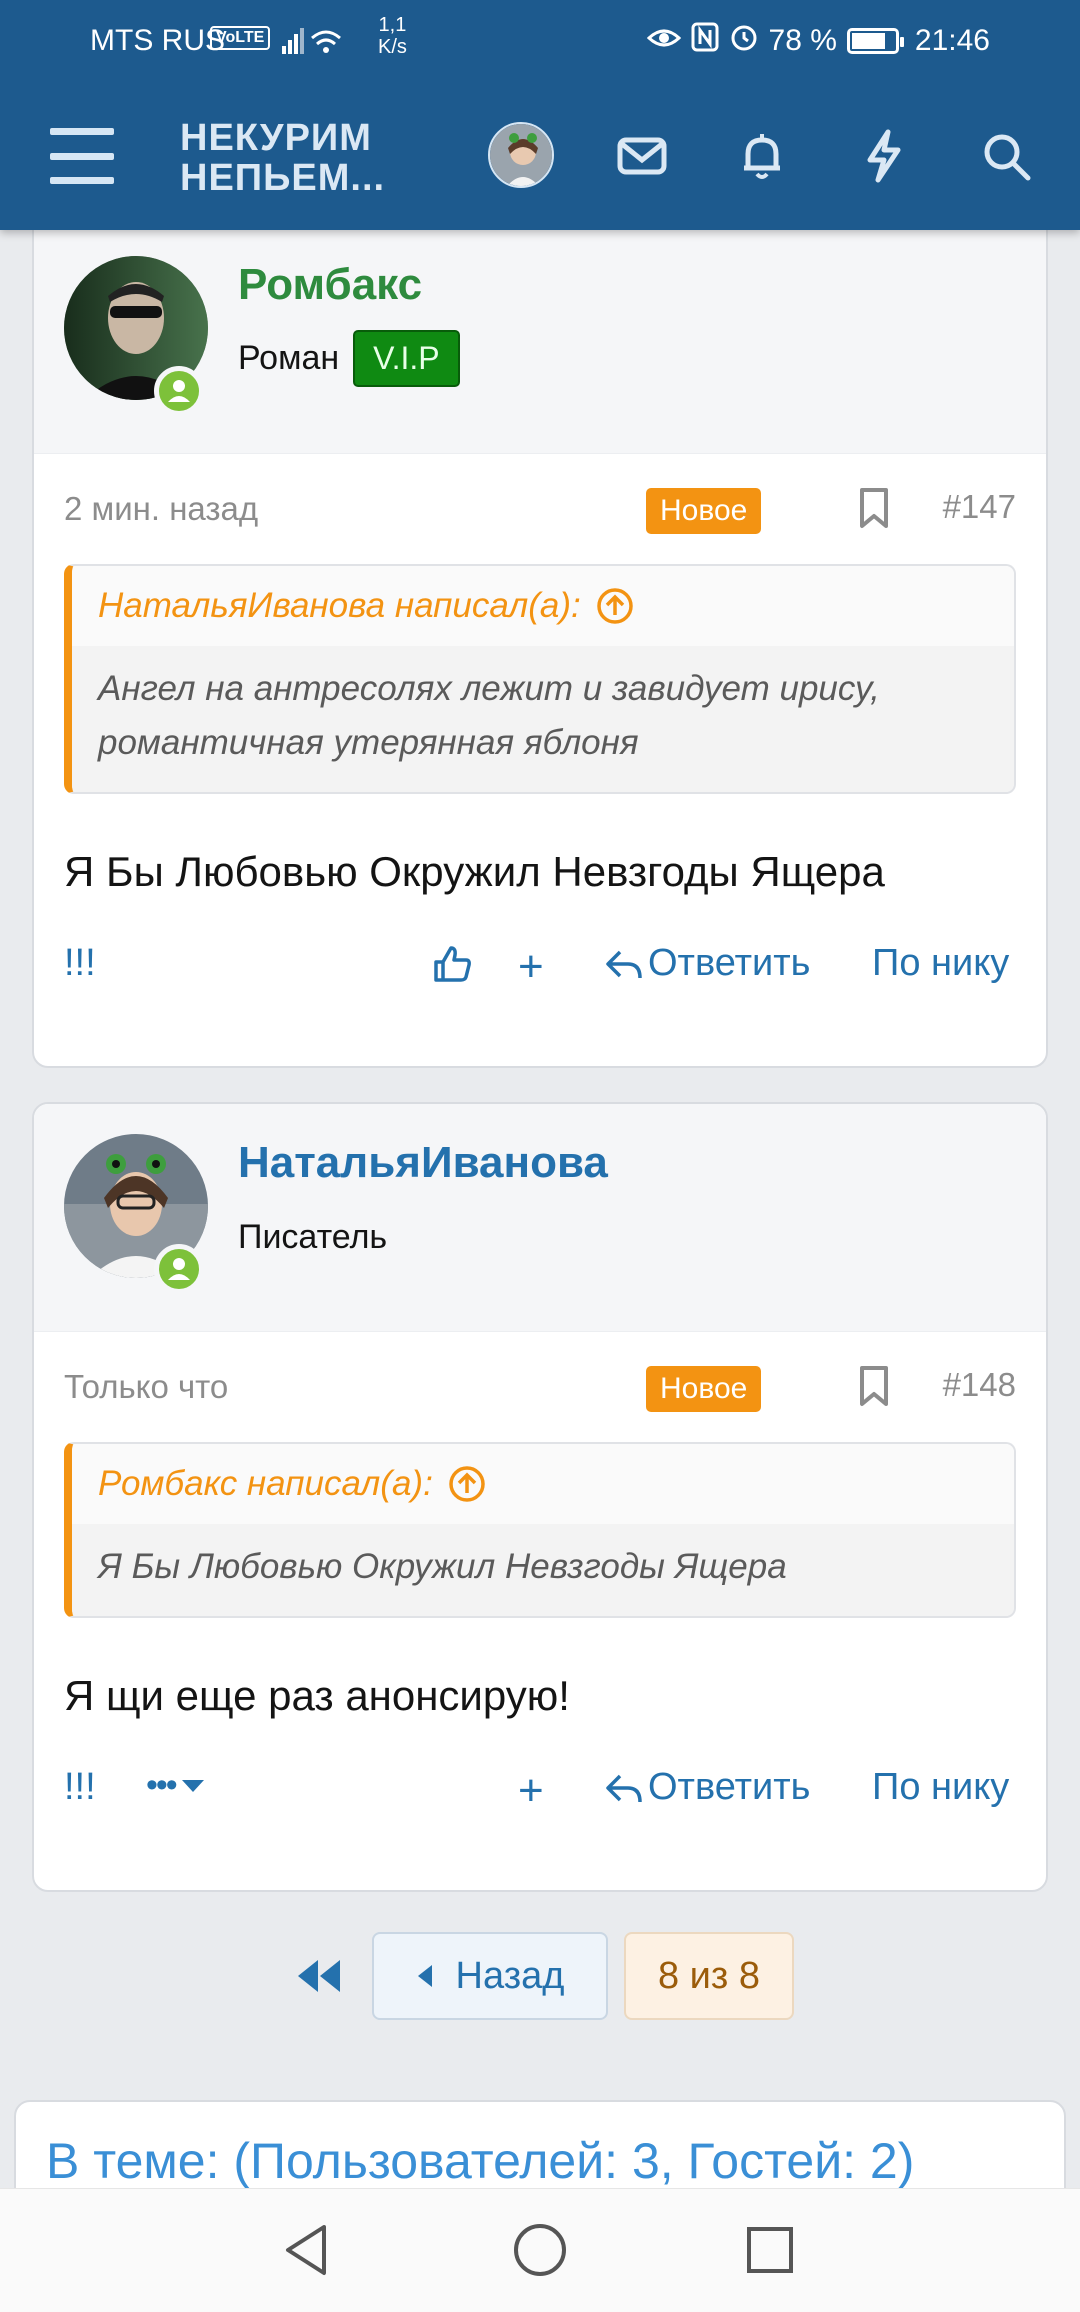 The height and width of the screenshot is (2312, 1080). Describe the element at coordinates (265, 1483) in the screenshot. I see `quote-author: Ромбакс написал(а):` at that location.